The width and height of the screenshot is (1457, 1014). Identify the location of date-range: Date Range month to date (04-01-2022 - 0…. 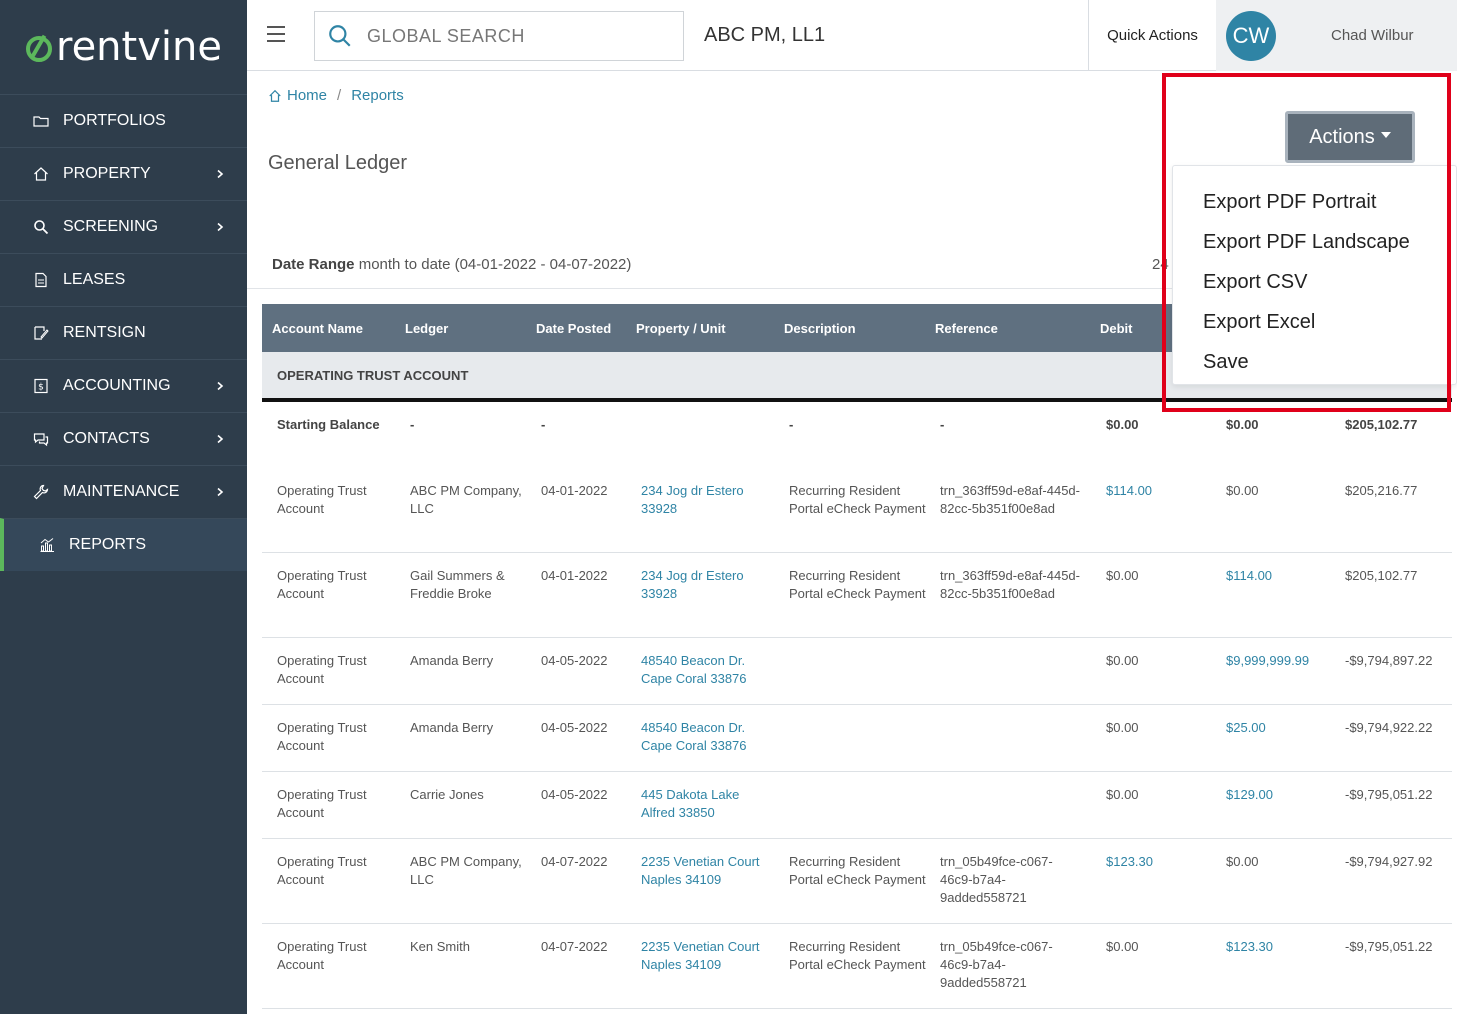
(451, 264).